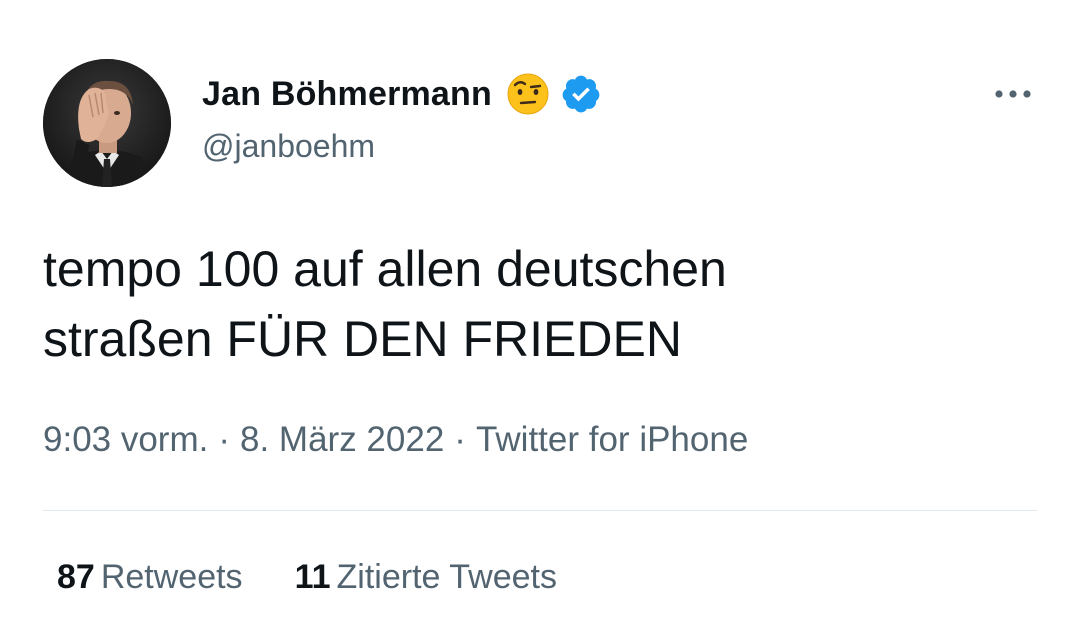  I want to click on tweet-text-line: straßen FÜR DEN FRIEDEN, so click(362, 339).